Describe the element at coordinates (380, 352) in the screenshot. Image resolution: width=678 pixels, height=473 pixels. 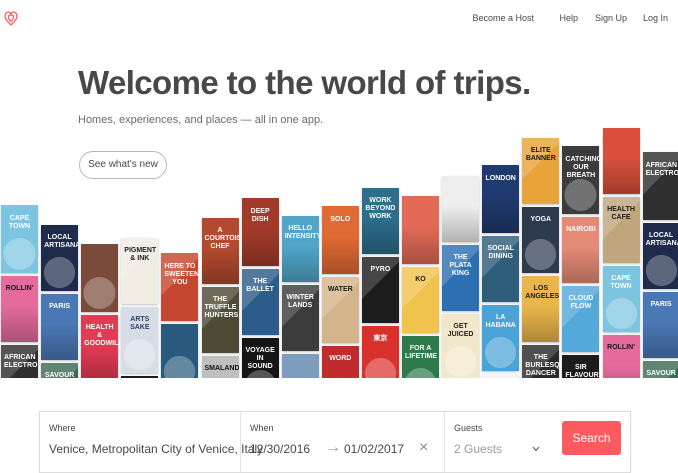
I see `guide-cover: 東京` at that location.